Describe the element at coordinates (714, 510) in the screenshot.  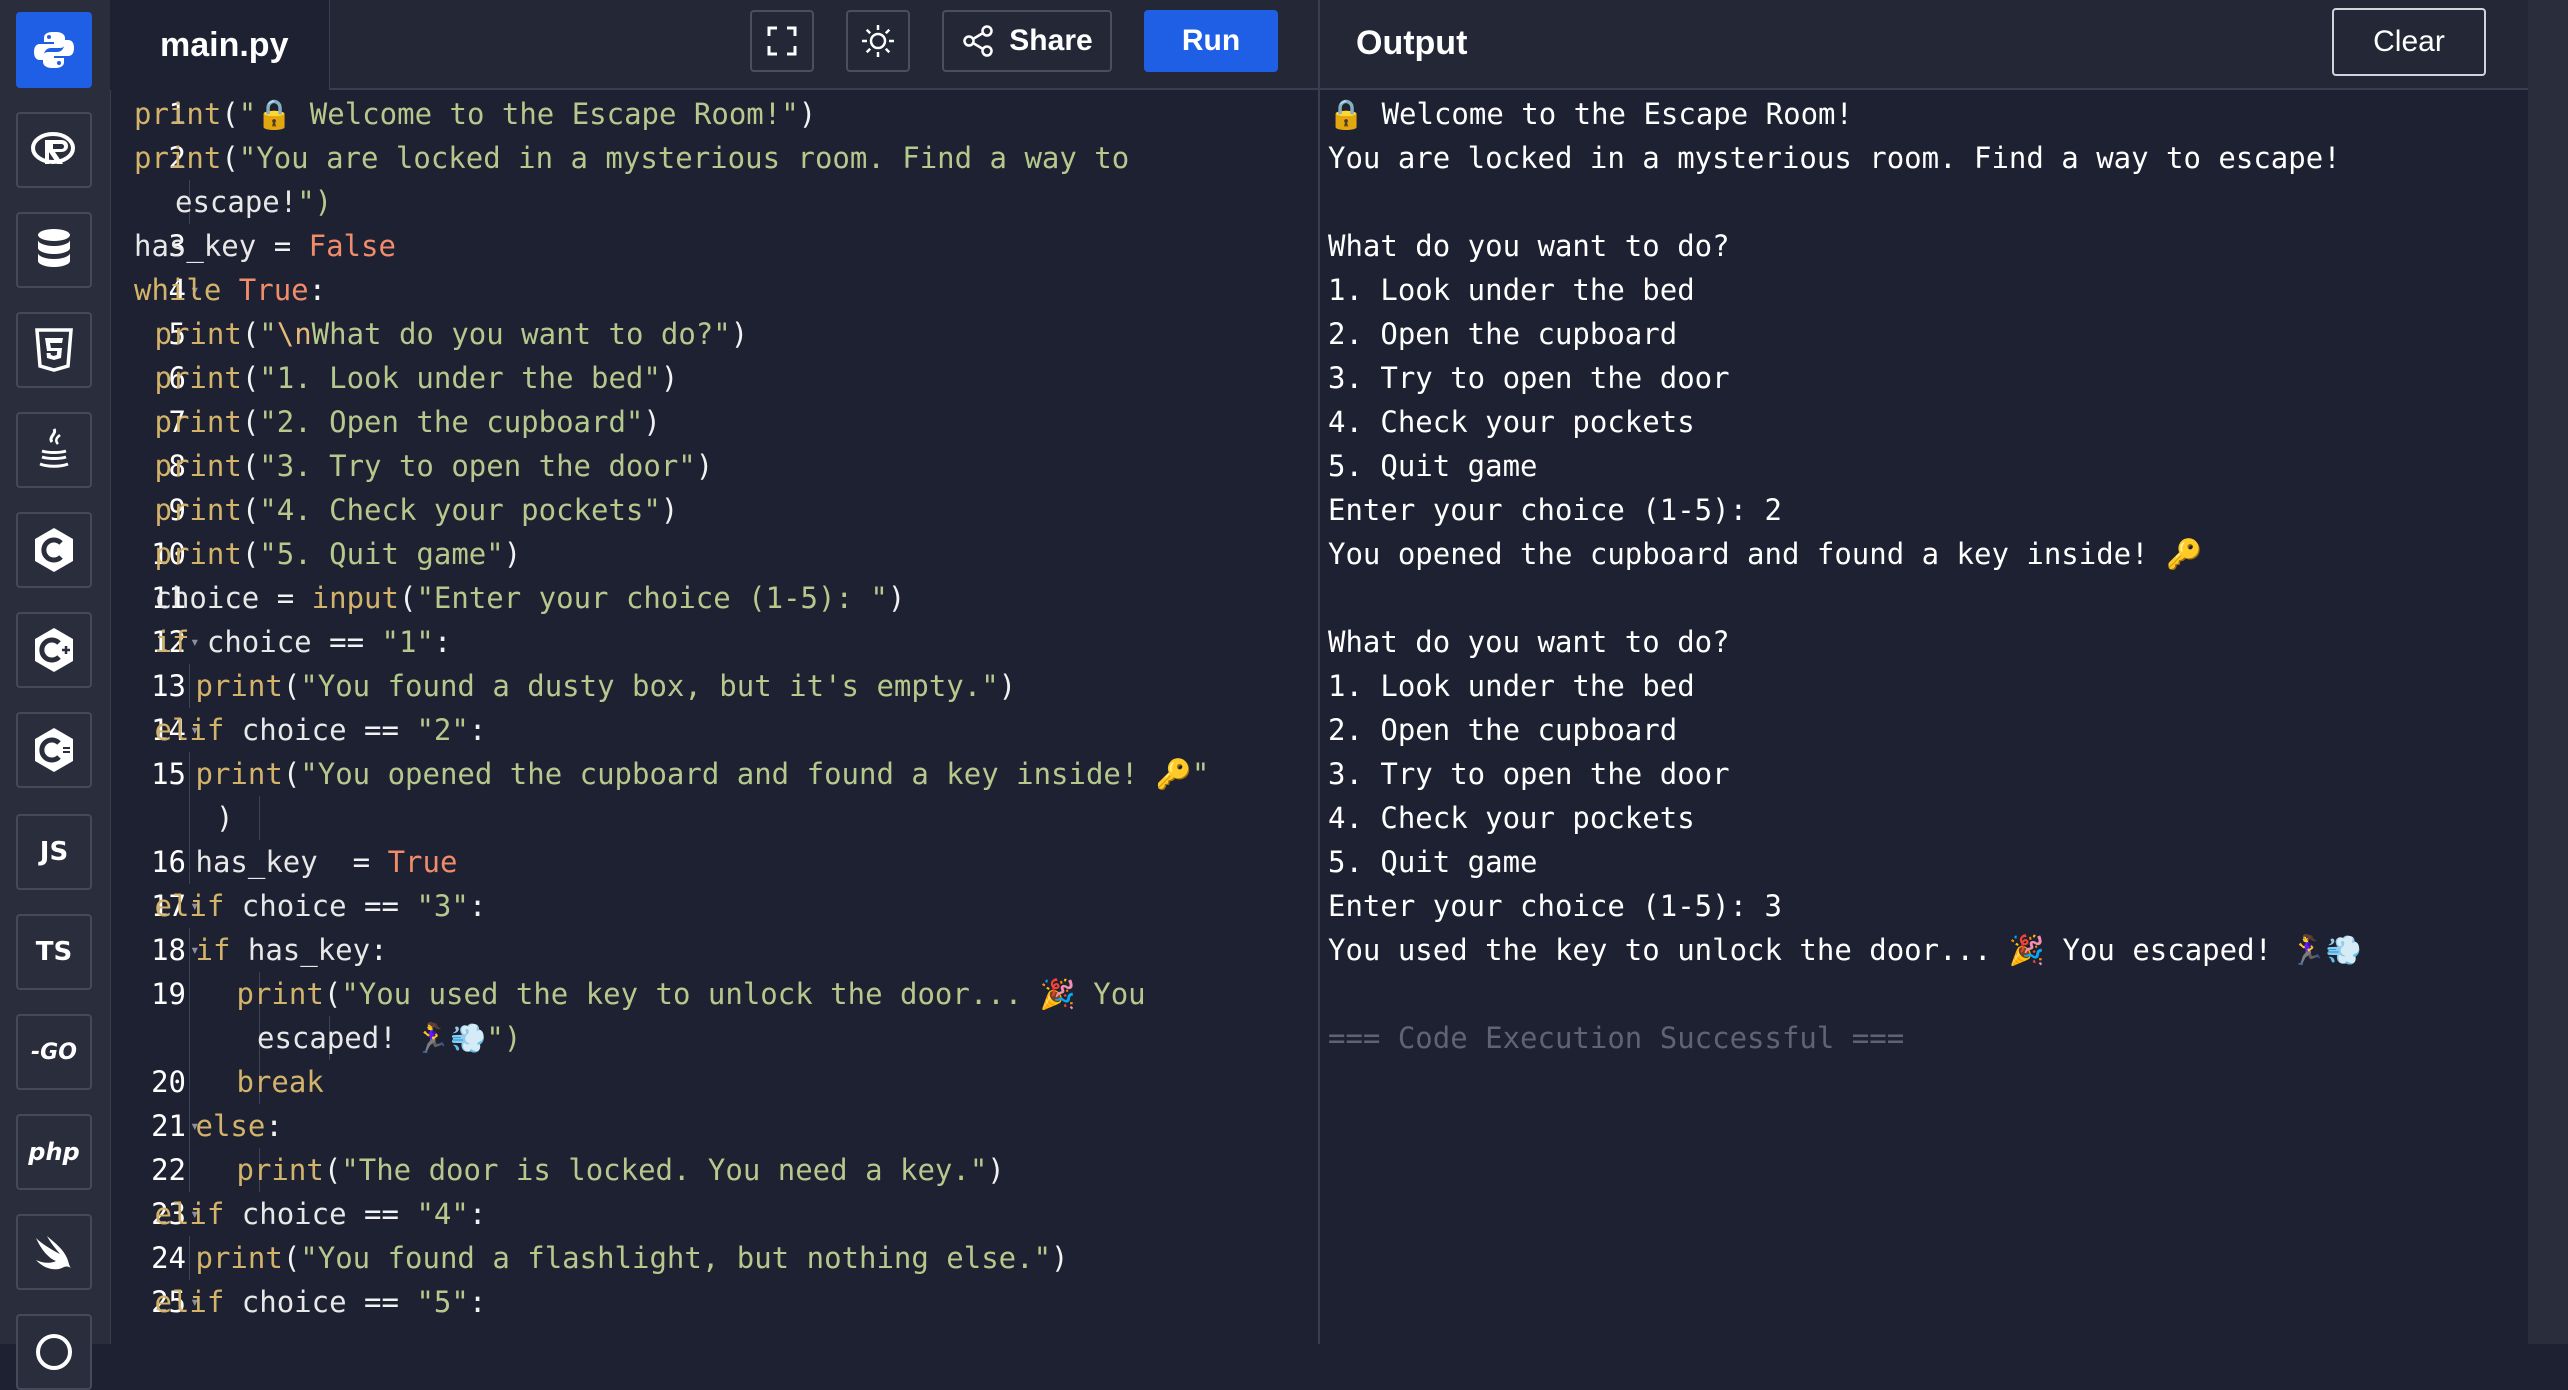
I see `code-line: 9 print("4. Check your pockets")` at that location.